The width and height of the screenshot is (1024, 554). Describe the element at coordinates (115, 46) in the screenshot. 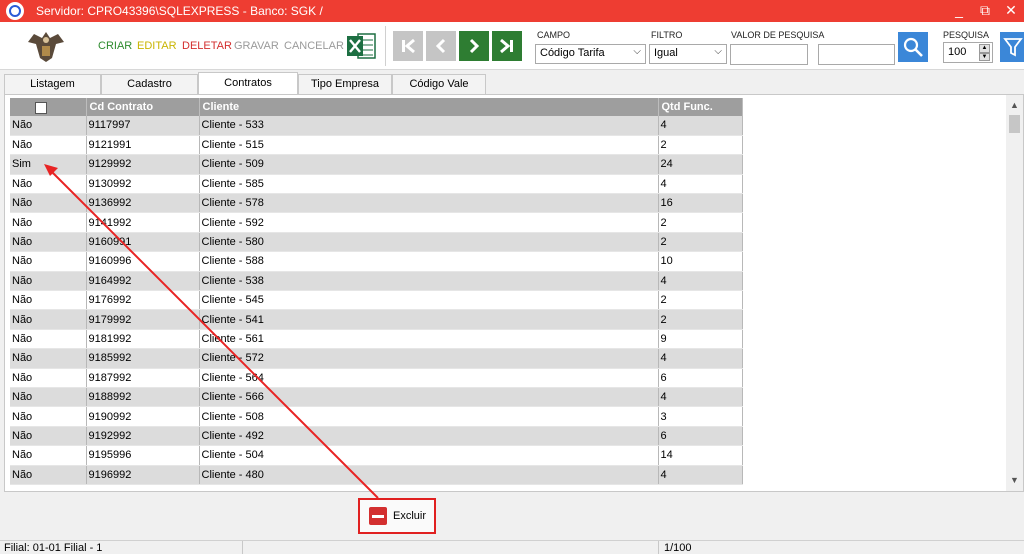

I see `criar-button: CRIAR` at that location.